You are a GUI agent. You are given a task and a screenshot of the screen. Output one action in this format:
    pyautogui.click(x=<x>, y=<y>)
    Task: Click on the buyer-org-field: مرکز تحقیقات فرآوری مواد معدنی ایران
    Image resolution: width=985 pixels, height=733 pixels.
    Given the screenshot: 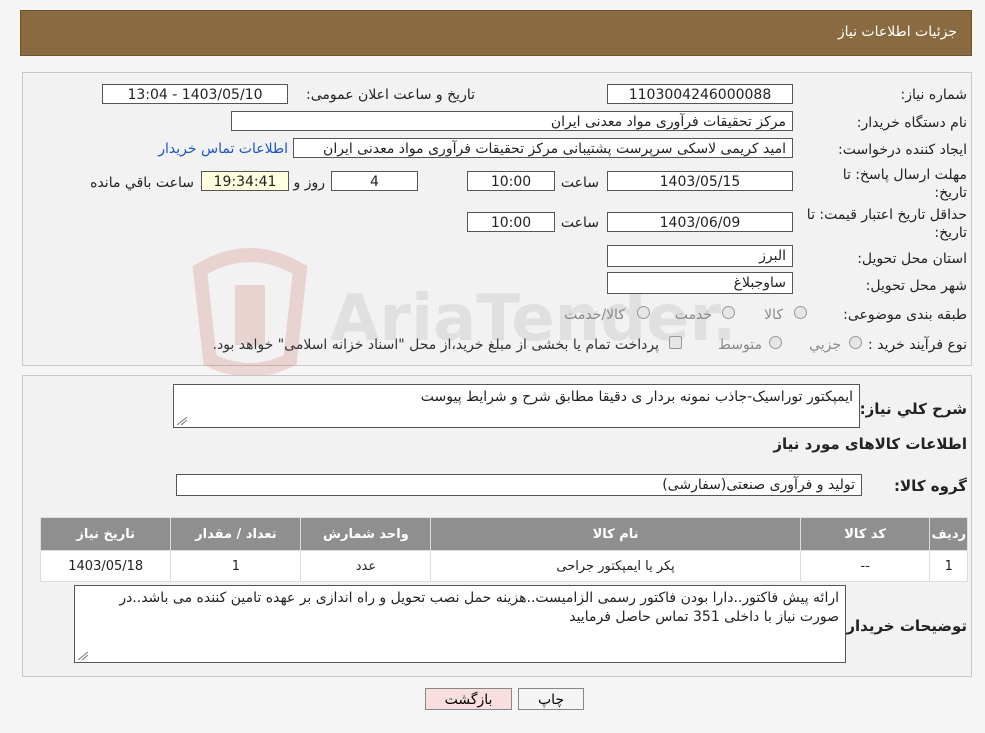 What is the action you would take?
    pyautogui.click(x=512, y=121)
    